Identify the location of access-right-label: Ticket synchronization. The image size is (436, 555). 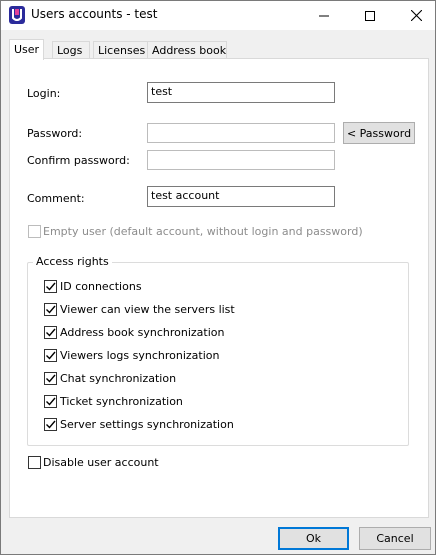
(121, 401).